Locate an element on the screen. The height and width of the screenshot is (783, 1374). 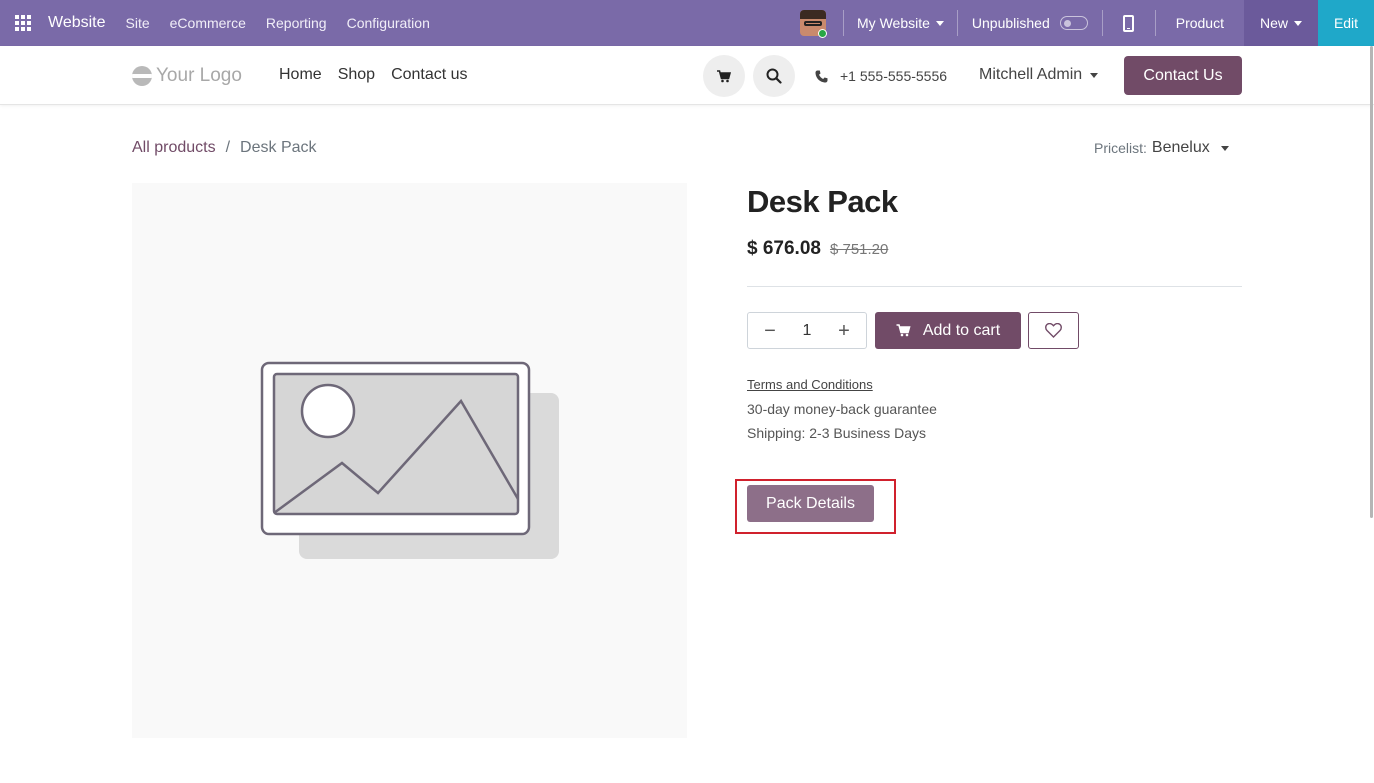
logo-text: Your Logo is located at coordinates (199, 75).